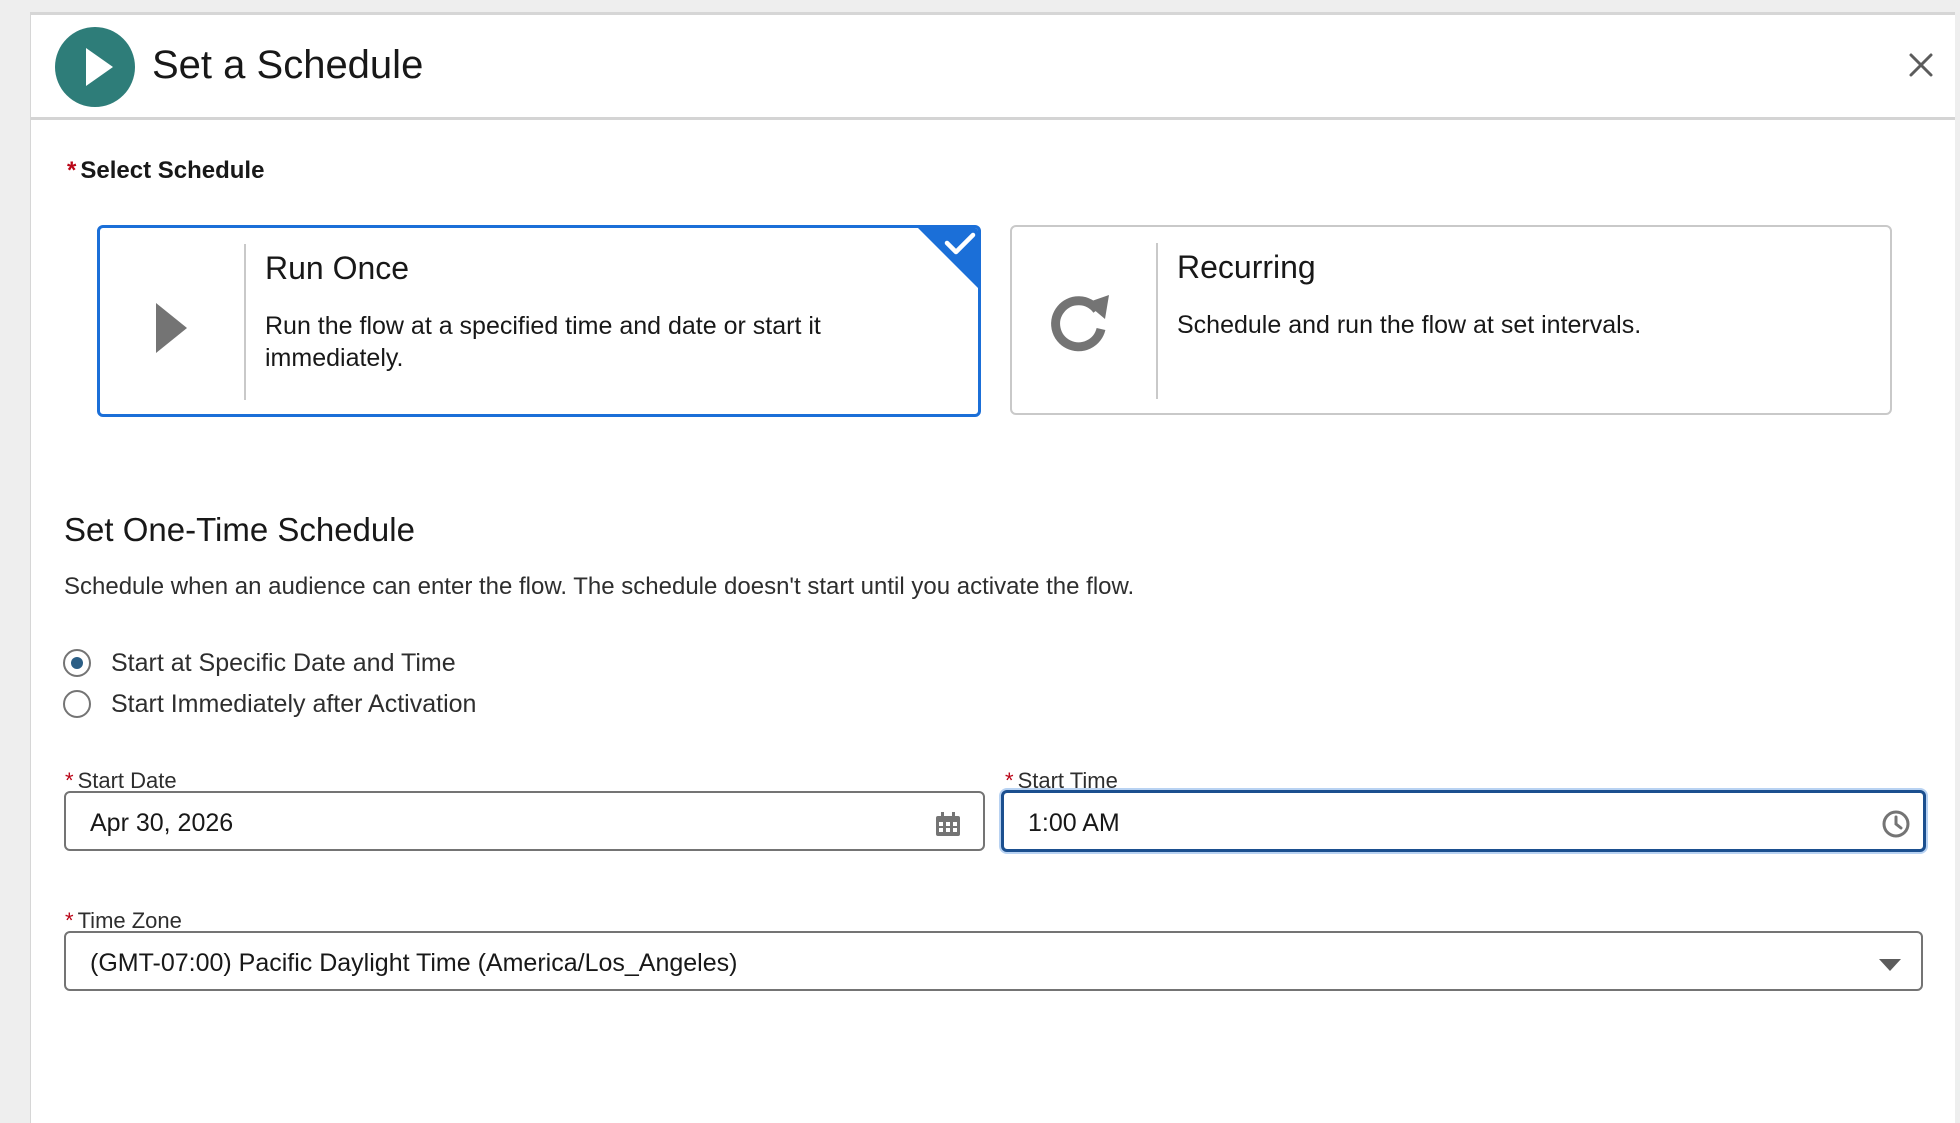 This screenshot has height=1123, width=1960. Describe the element at coordinates (95, 67) in the screenshot. I see `play-icon` at that location.